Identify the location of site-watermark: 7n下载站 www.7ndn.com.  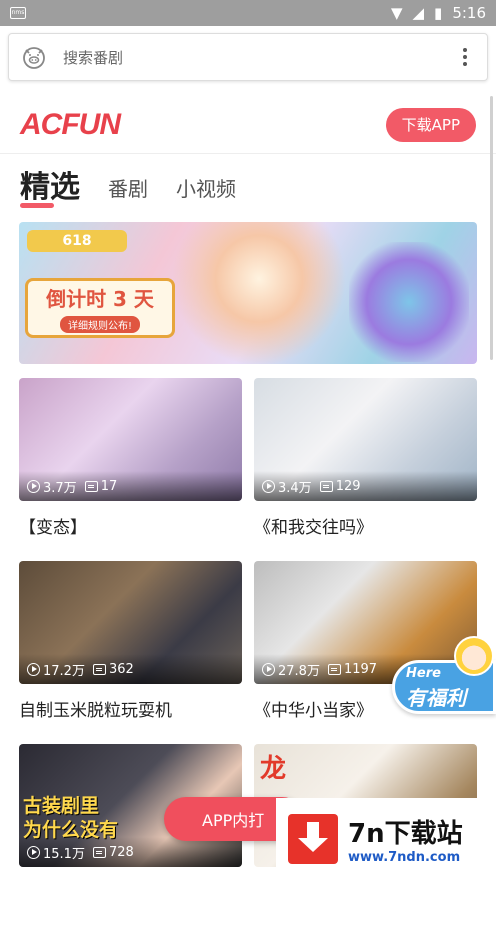
(386, 839).